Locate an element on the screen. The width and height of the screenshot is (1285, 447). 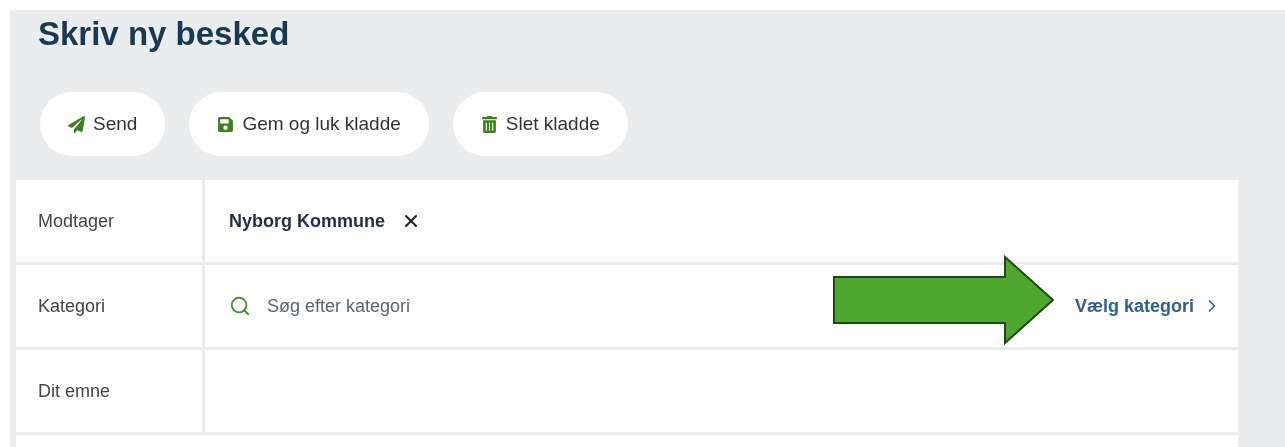
field-label-cell: Kategori is located at coordinates (109, 306).